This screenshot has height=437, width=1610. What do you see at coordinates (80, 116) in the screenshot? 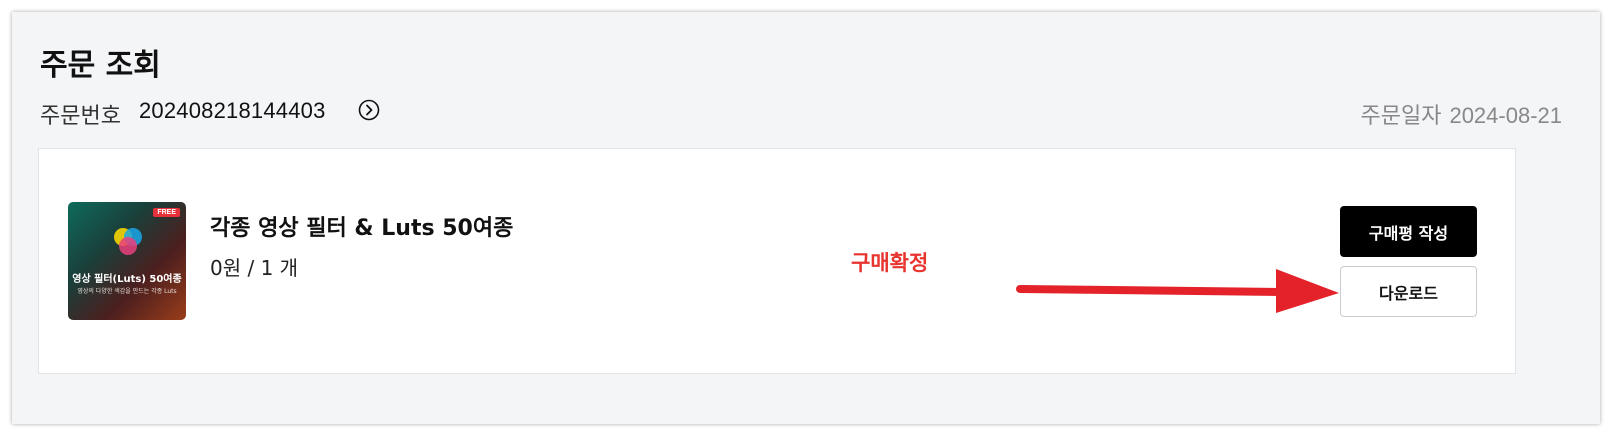
I see `order-number-label: 주문번호` at bounding box center [80, 116].